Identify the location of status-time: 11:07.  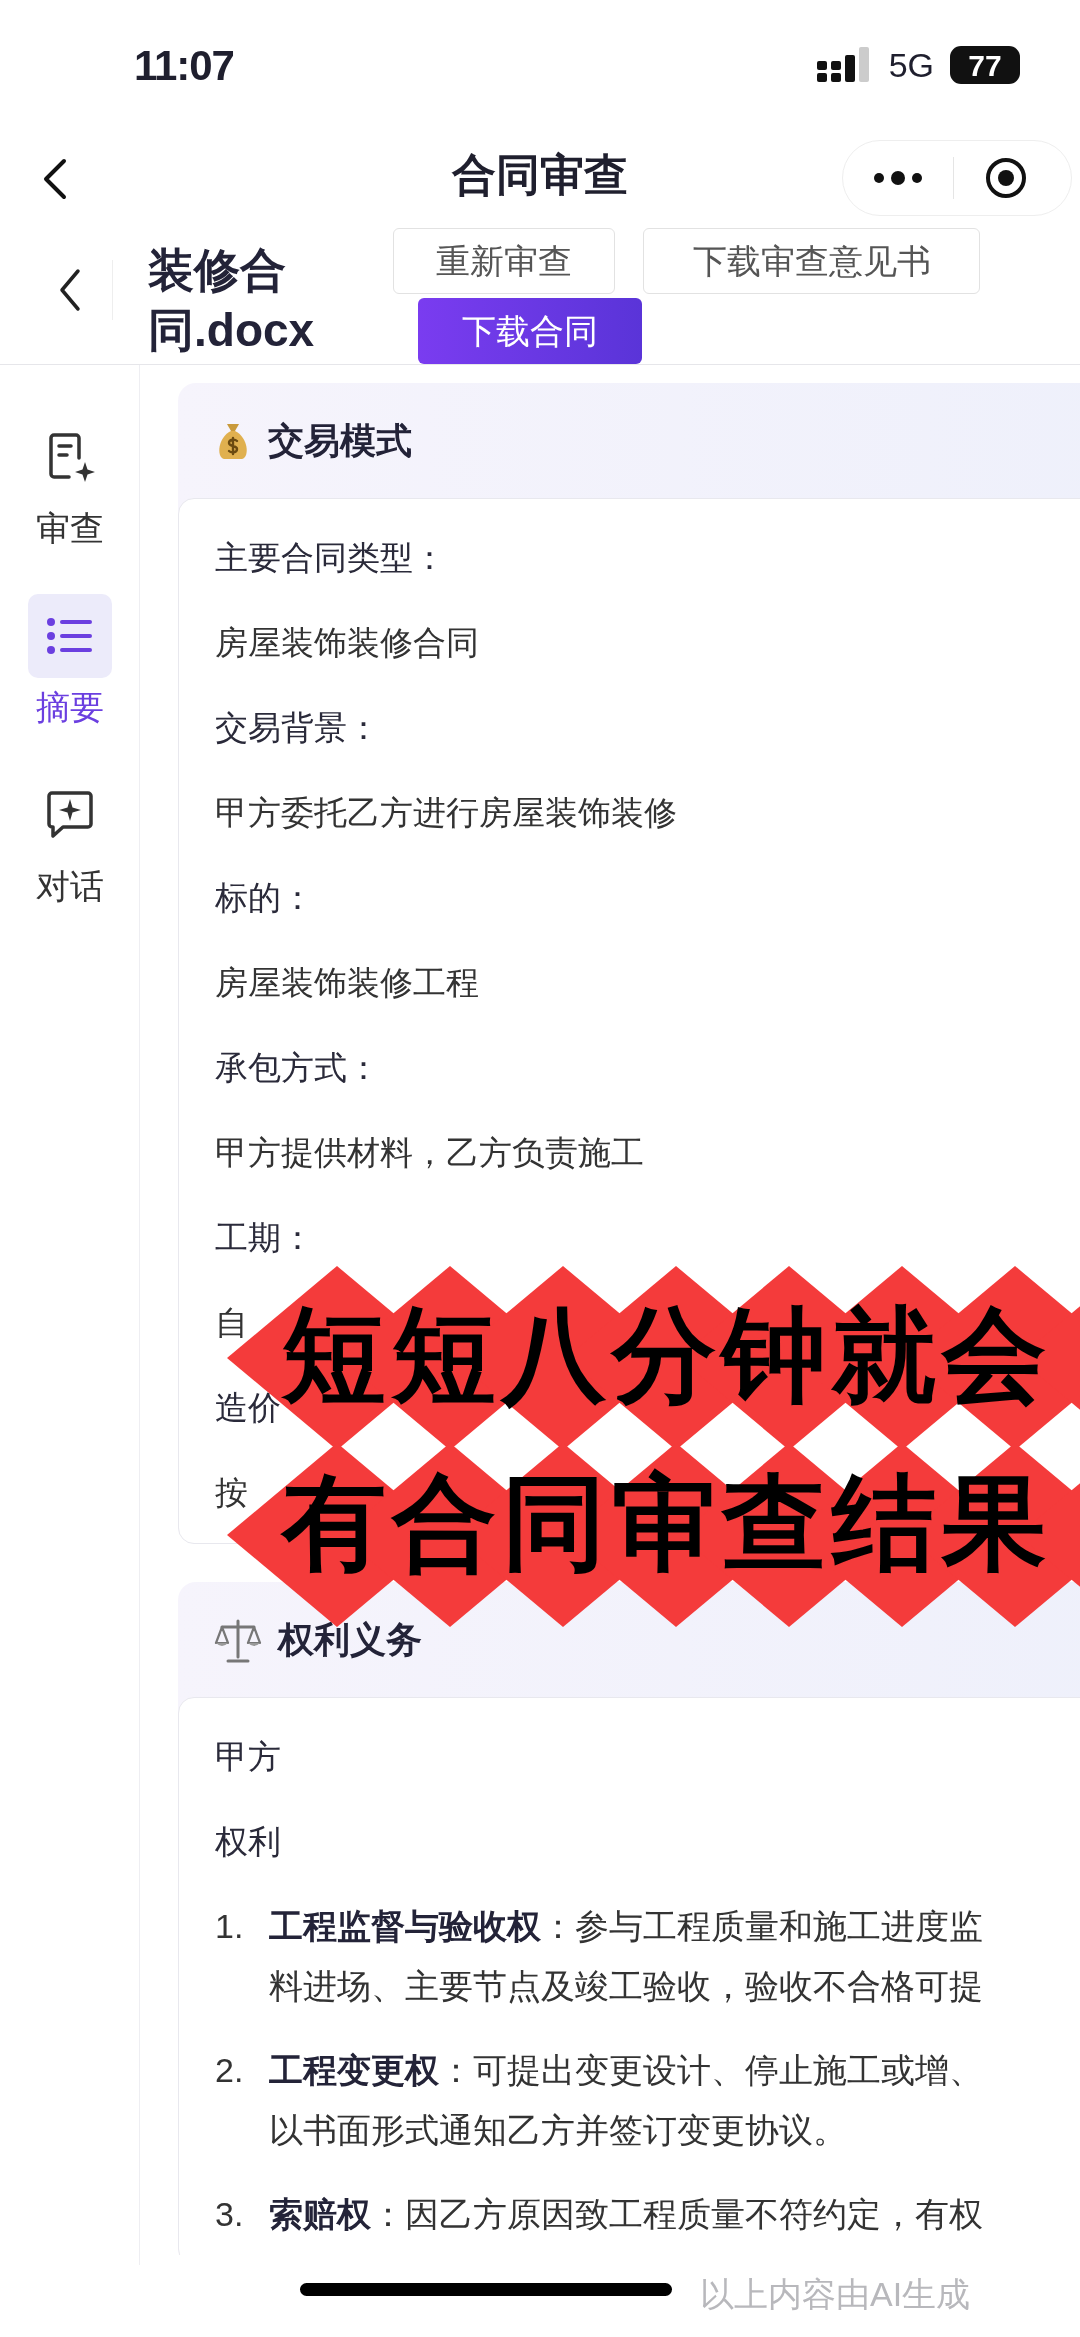
(184, 65).